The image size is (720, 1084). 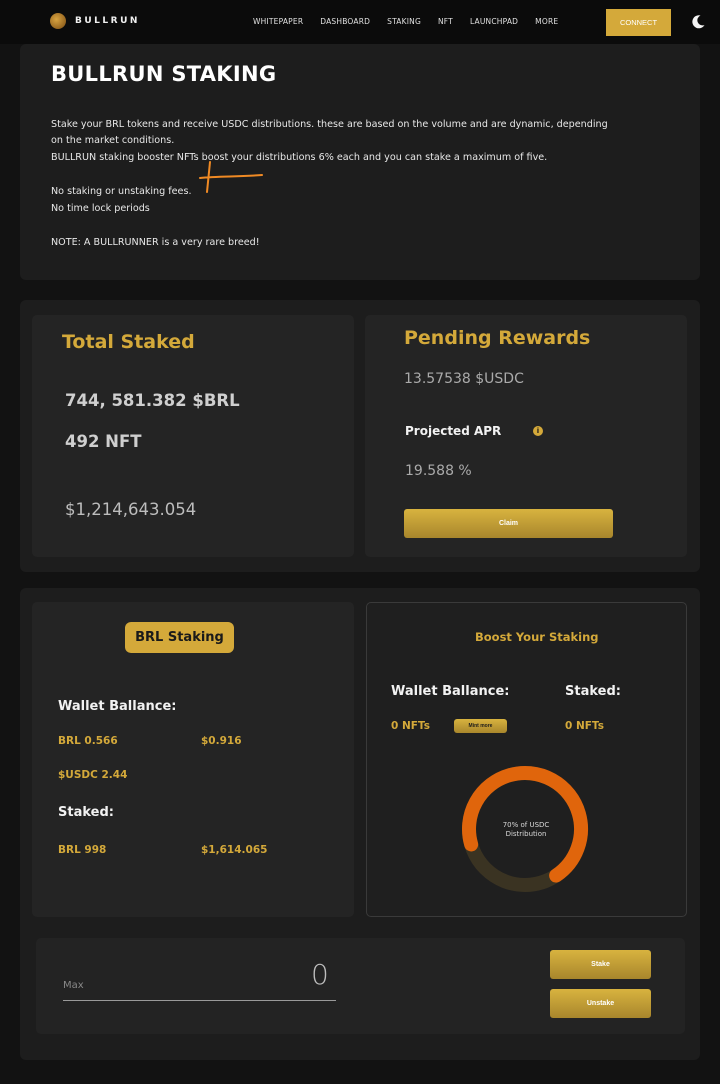 I want to click on total-staked-usd: $1,214,643.054, so click(x=131, y=509).